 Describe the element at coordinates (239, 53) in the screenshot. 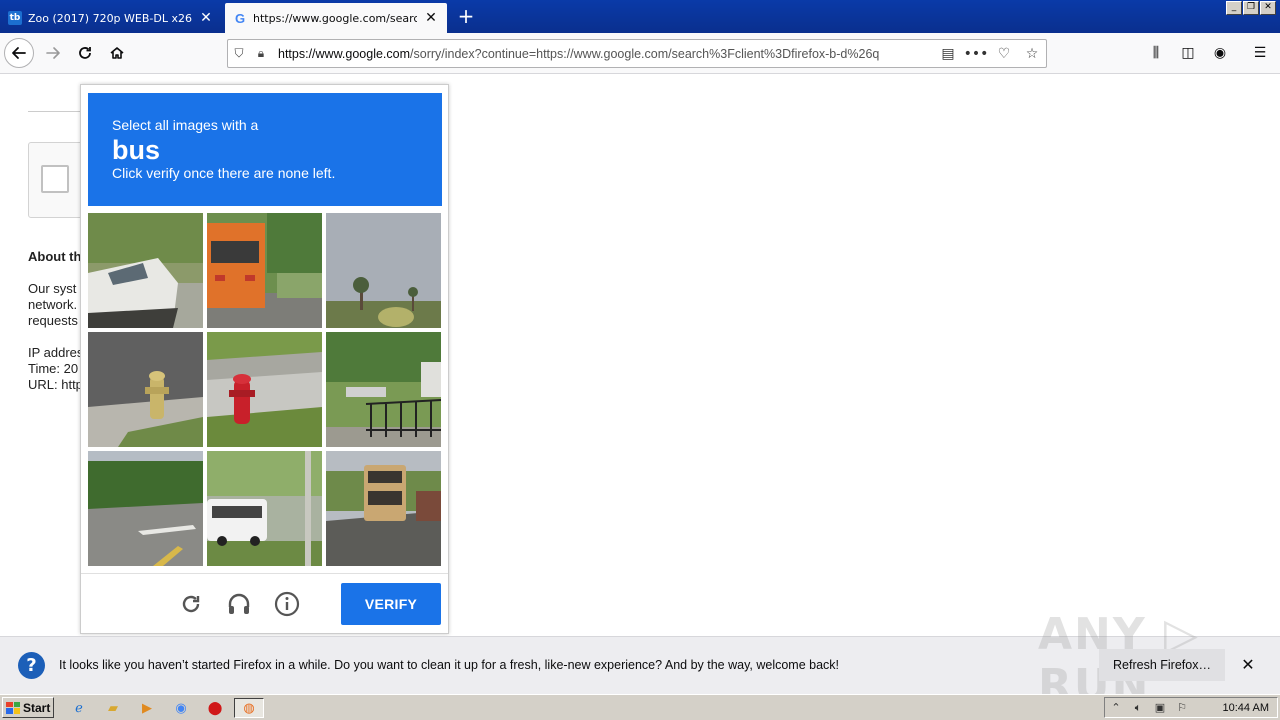

I see `shield-icon: ⛉` at that location.